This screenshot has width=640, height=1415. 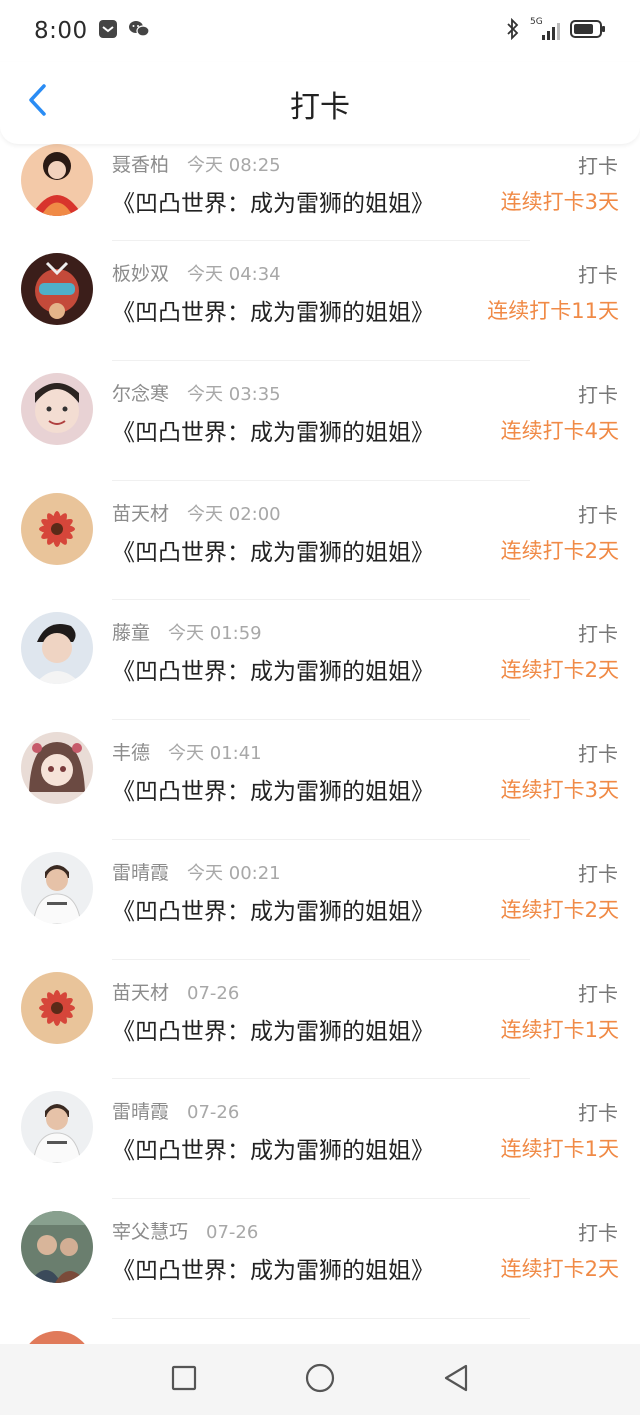 I want to click on checkin-row-partial, so click(x=320, y=1331).